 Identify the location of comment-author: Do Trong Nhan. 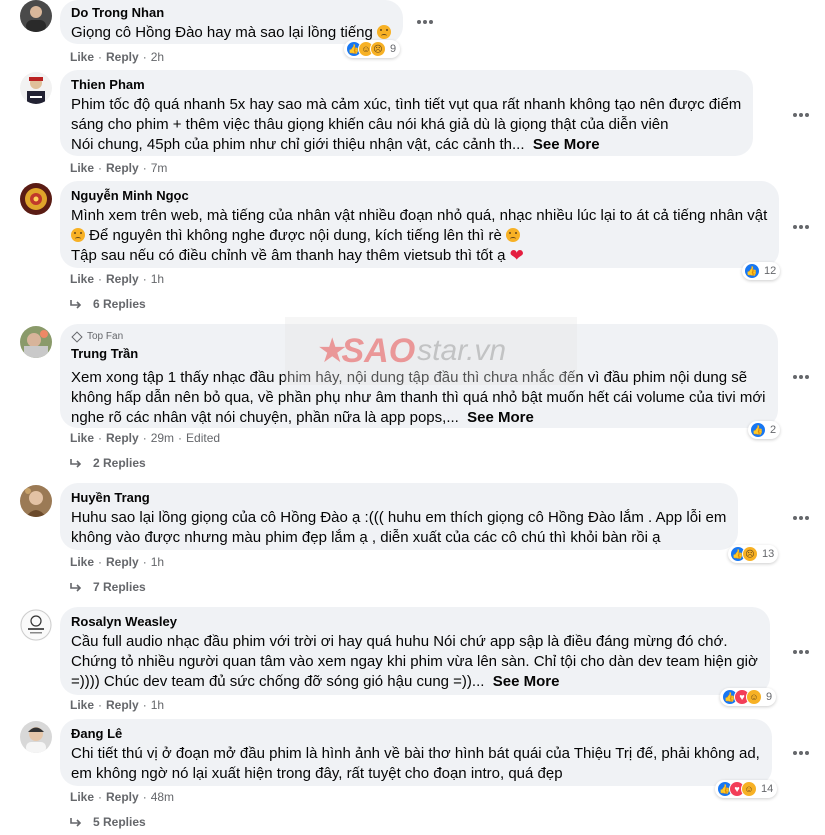
(231, 13).